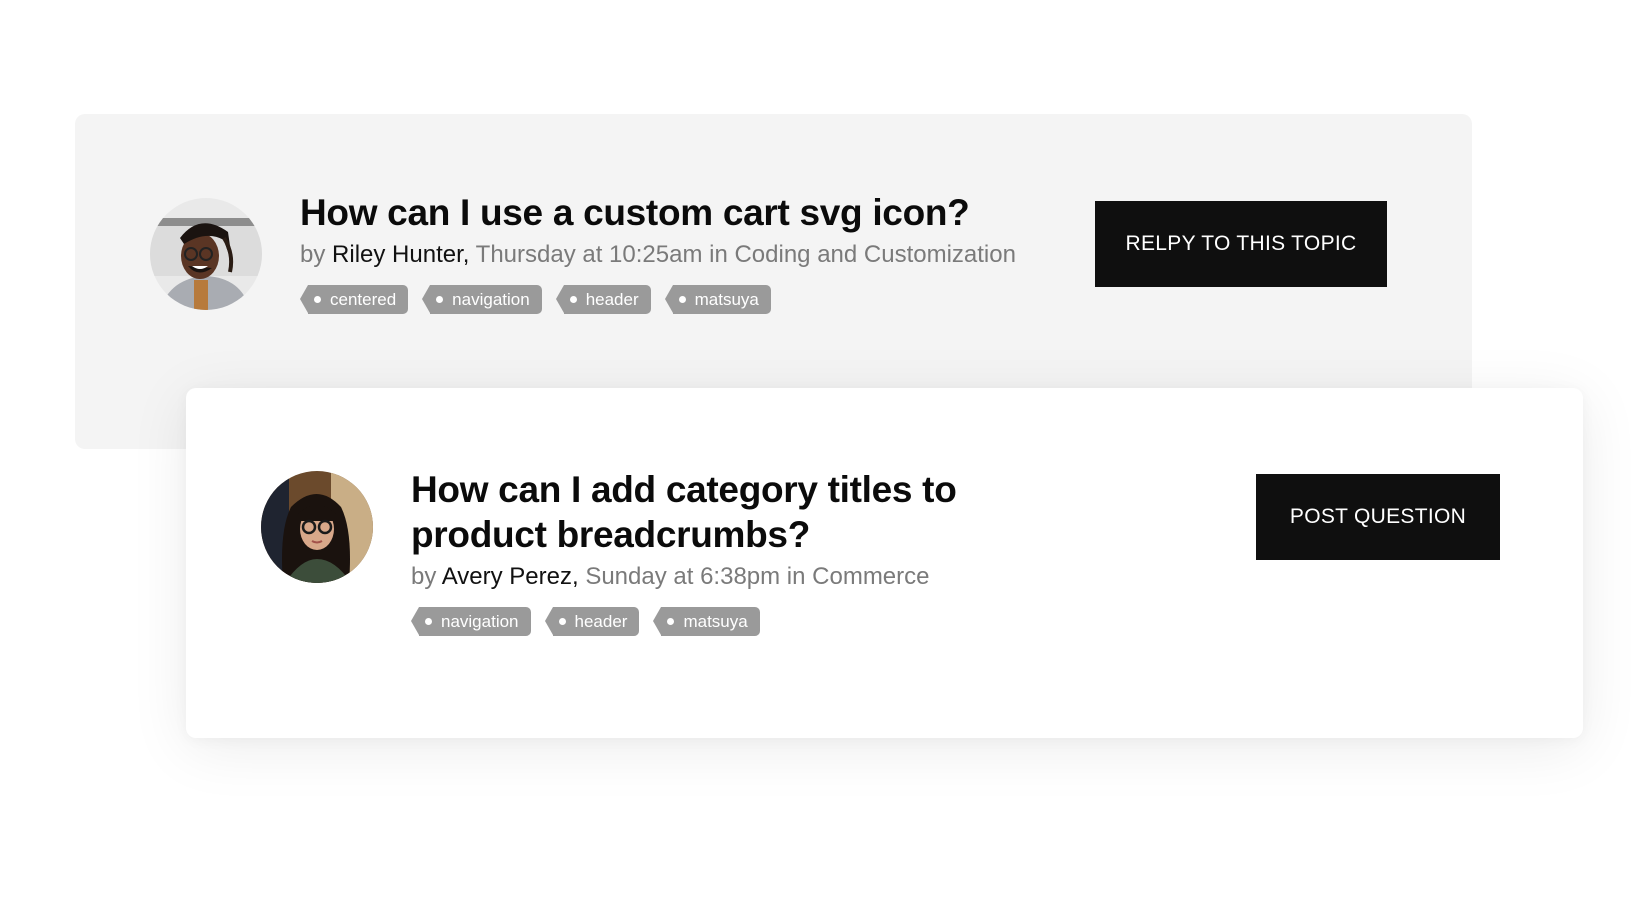  I want to click on tag-list: navigation header matsuya, so click(721, 621).